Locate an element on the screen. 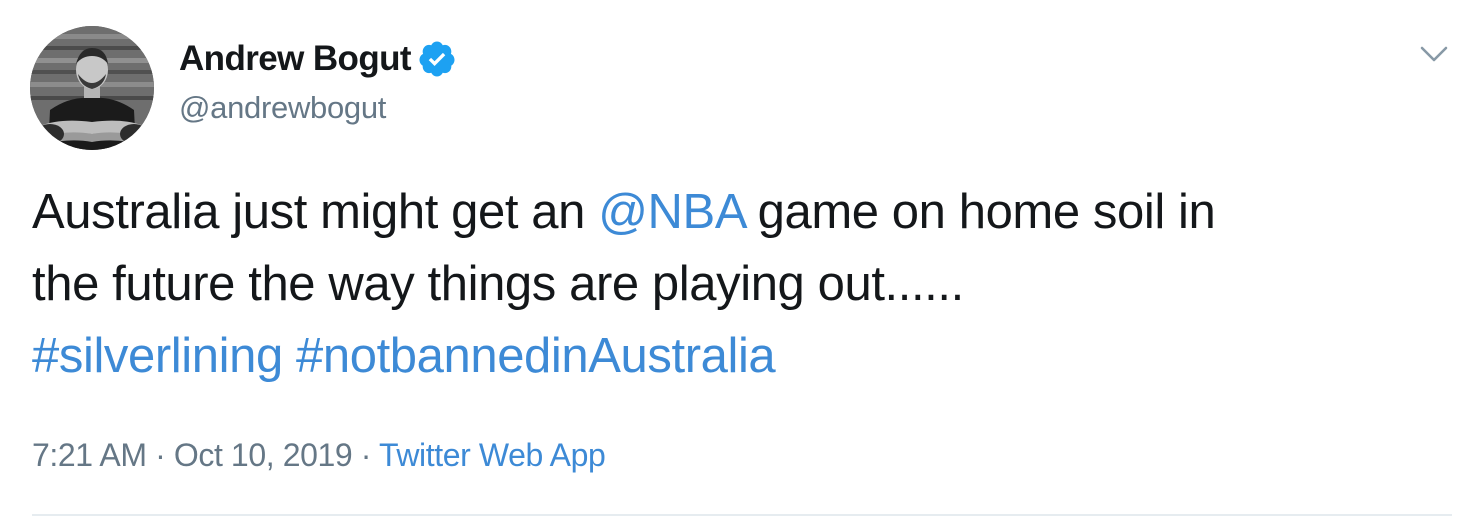 This screenshot has height=518, width=1478. hashtag-link: #silverlining is located at coordinates (157, 356).